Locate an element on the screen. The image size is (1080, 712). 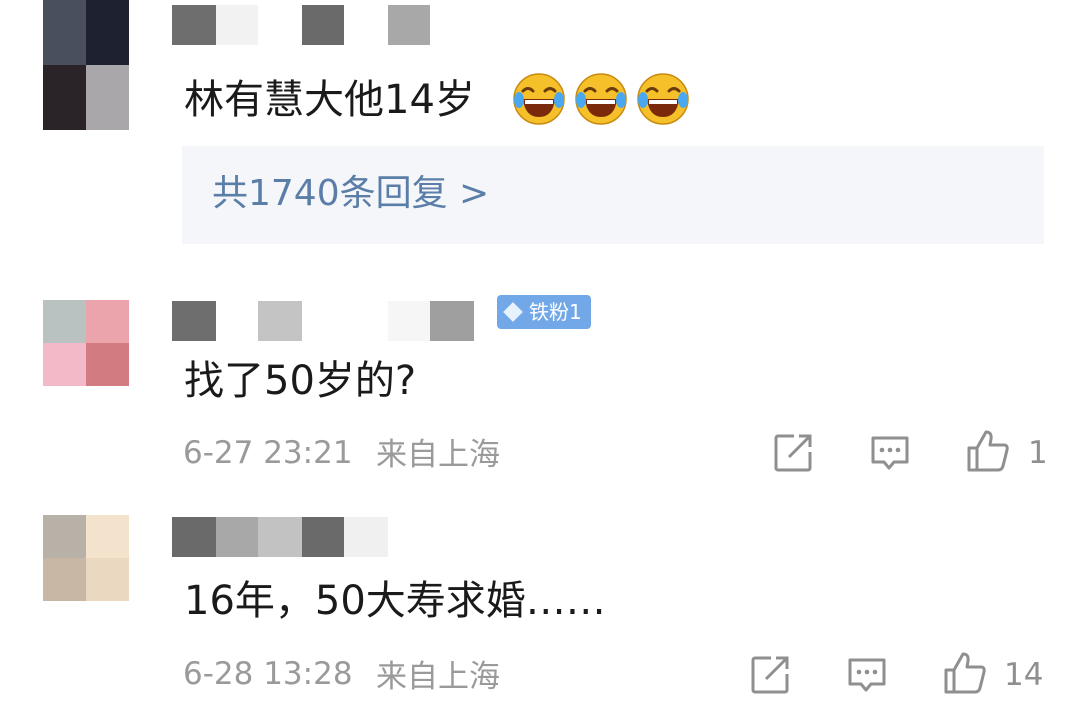
diamond-icon is located at coordinates (513, 312).